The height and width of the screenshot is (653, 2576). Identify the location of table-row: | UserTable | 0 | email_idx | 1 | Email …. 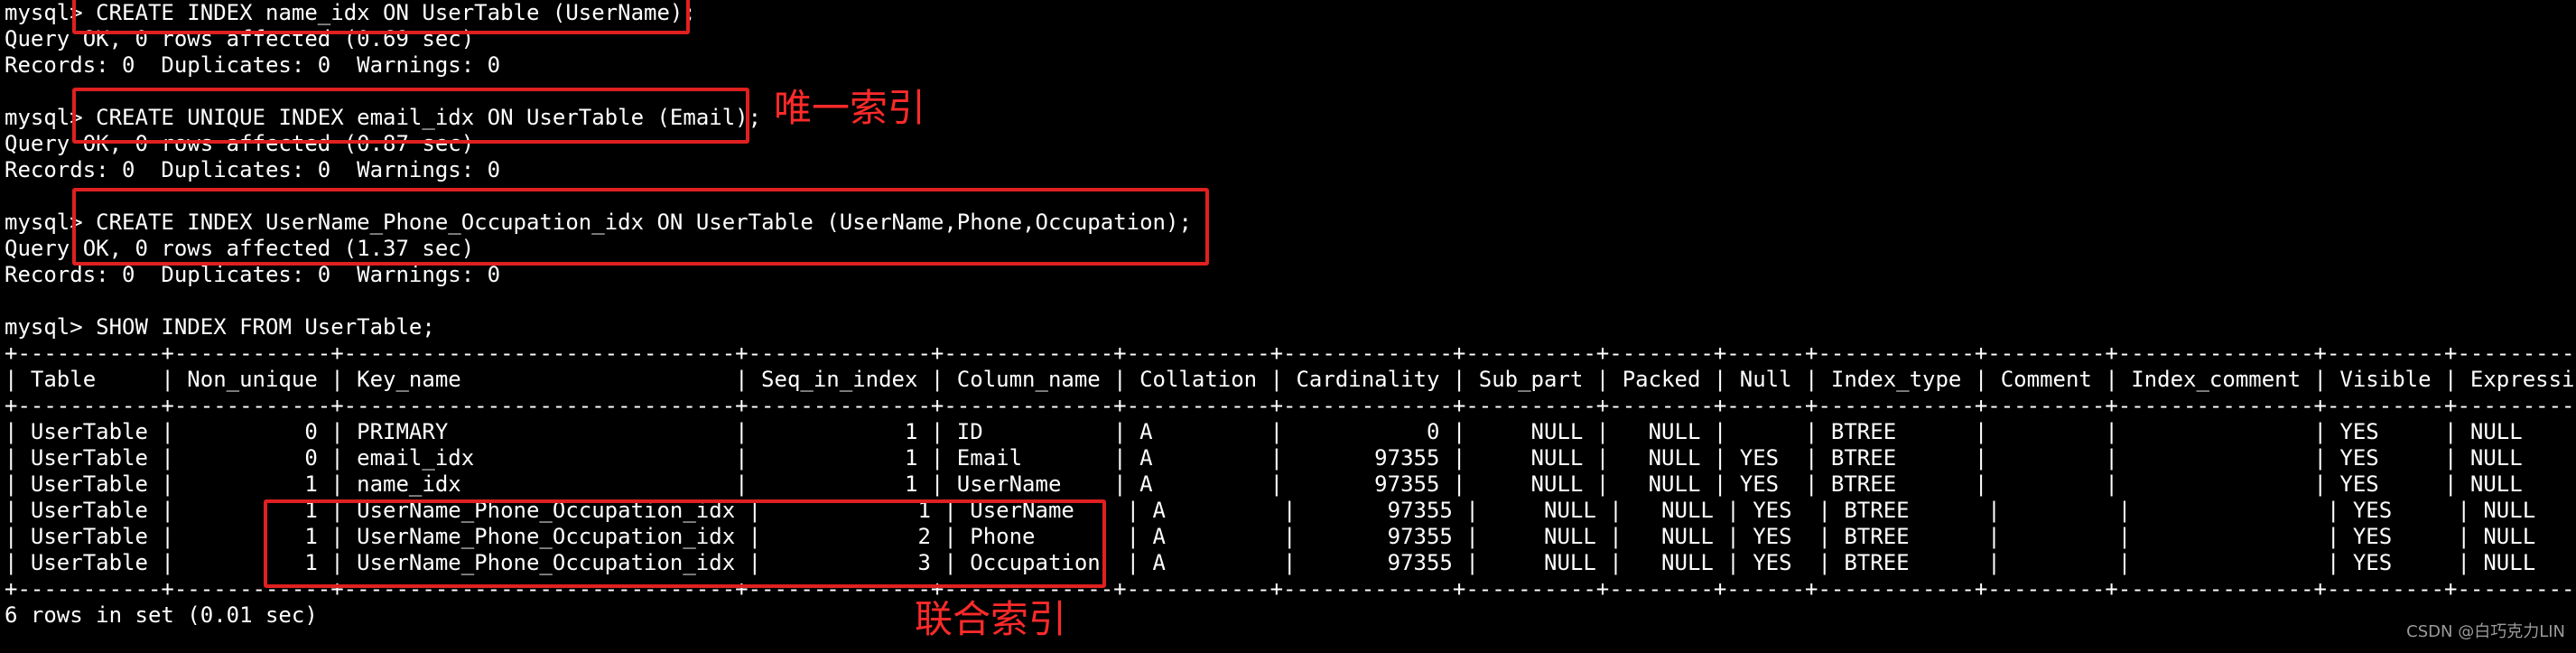
(1290, 458).